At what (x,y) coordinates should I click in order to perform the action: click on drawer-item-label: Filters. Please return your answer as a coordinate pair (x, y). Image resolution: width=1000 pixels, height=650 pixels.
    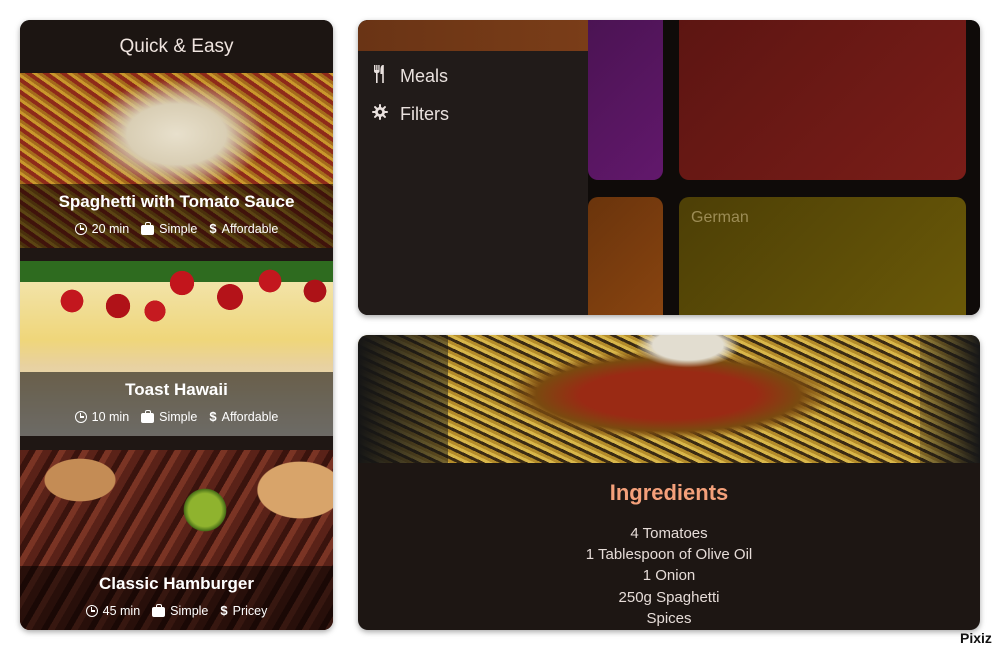
    Looking at the image, I should click on (424, 113).